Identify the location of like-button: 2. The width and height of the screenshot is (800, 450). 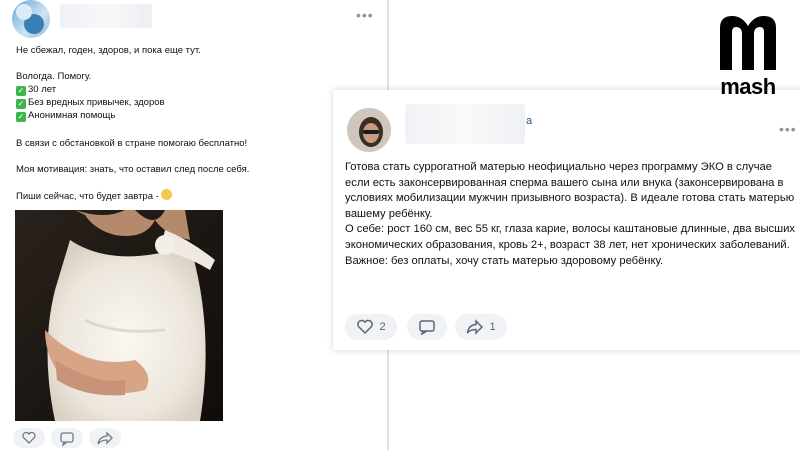
(371, 327).